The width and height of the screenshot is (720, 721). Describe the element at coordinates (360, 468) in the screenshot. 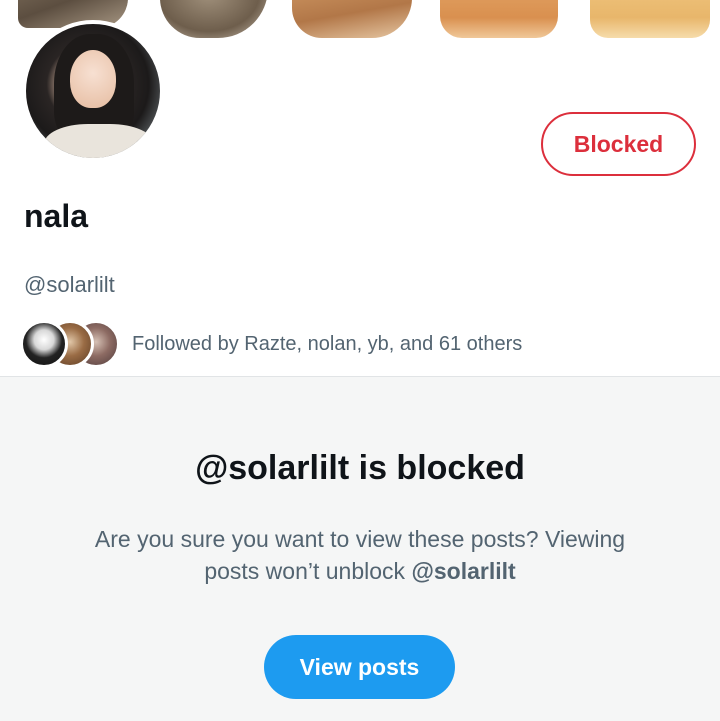

I see `blocked-title: @solarlilt is blocked` at that location.